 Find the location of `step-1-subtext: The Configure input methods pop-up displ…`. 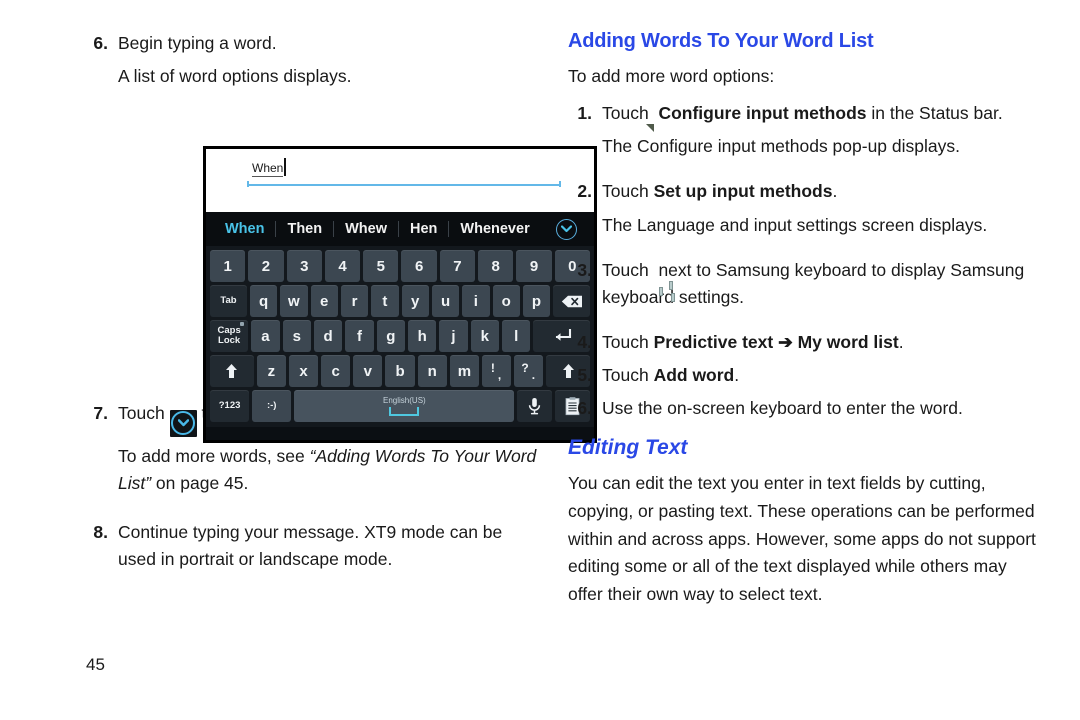

step-1-subtext: The Configure input methods pop-up displ… is located at coordinates (781, 146).